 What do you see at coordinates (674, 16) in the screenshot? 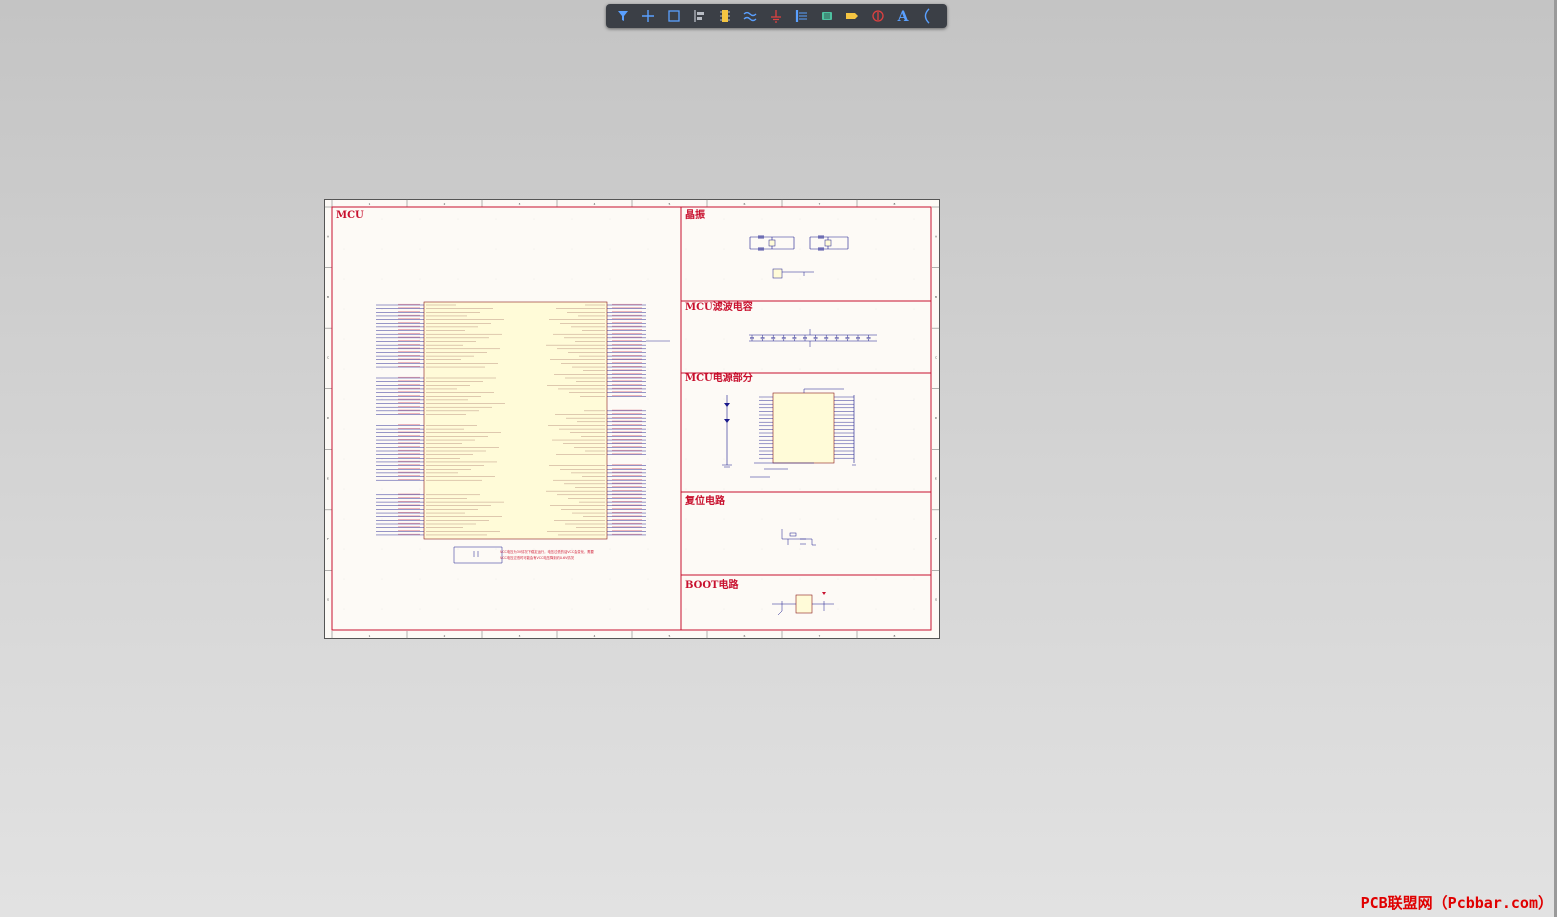
I see `select-rect-tool-button` at bounding box center [674, 16].